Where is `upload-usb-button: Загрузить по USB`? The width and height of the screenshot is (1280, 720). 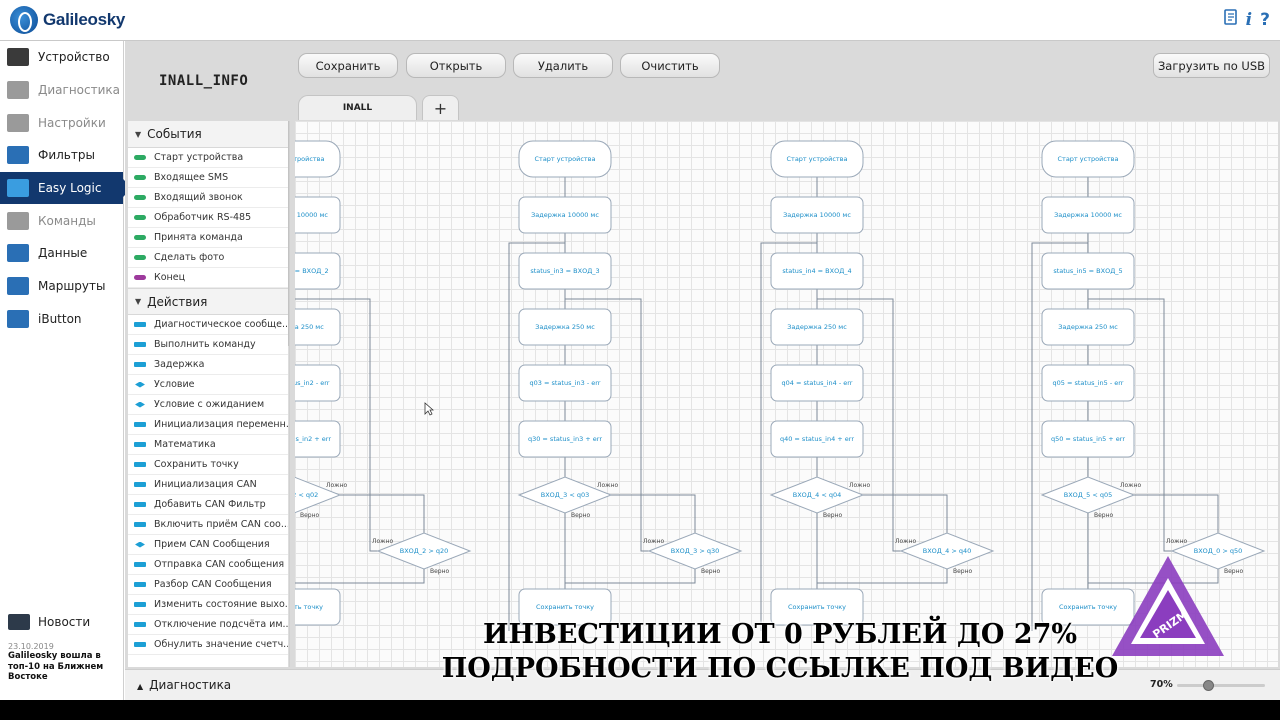
upload-usb-button: Загрузить по USB is located at coordinates (1211, 65).